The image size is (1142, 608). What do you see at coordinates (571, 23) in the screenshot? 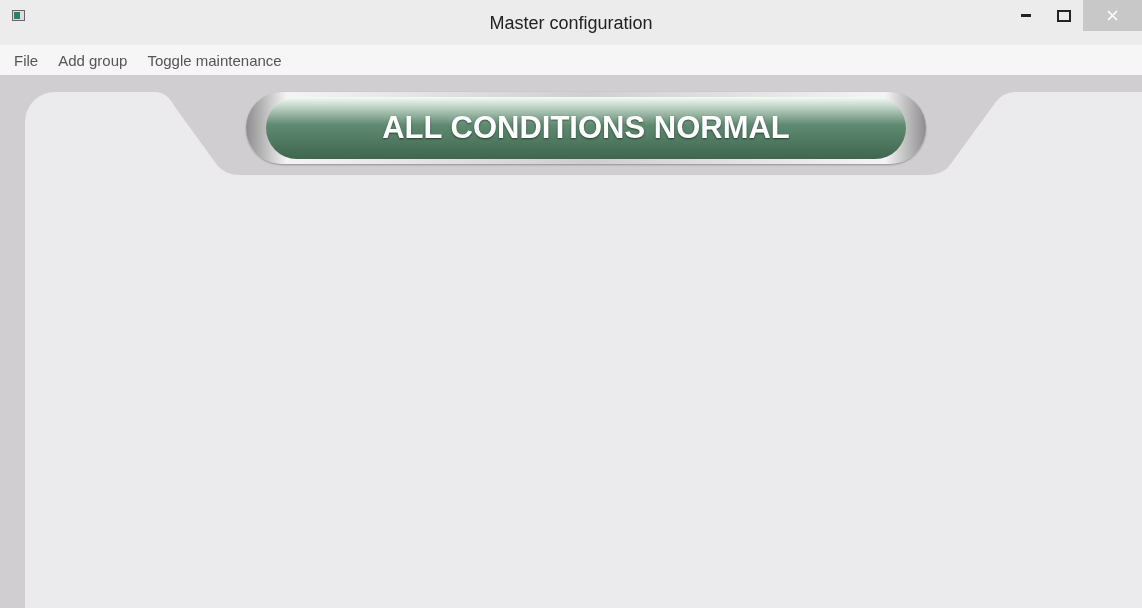
I see `window-title: Master configuration` at bounding box center [571, 23].